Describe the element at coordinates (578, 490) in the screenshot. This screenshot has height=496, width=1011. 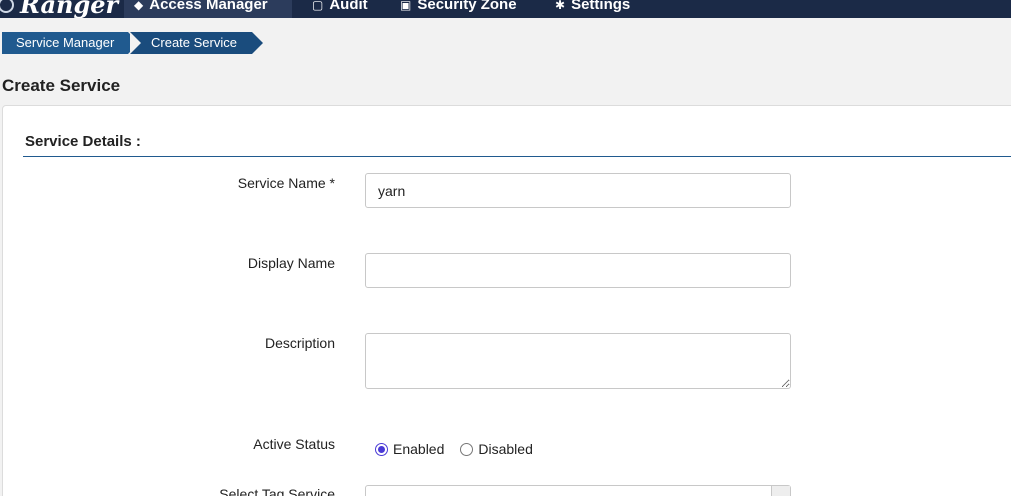
I see `tag-service-select` at that location.